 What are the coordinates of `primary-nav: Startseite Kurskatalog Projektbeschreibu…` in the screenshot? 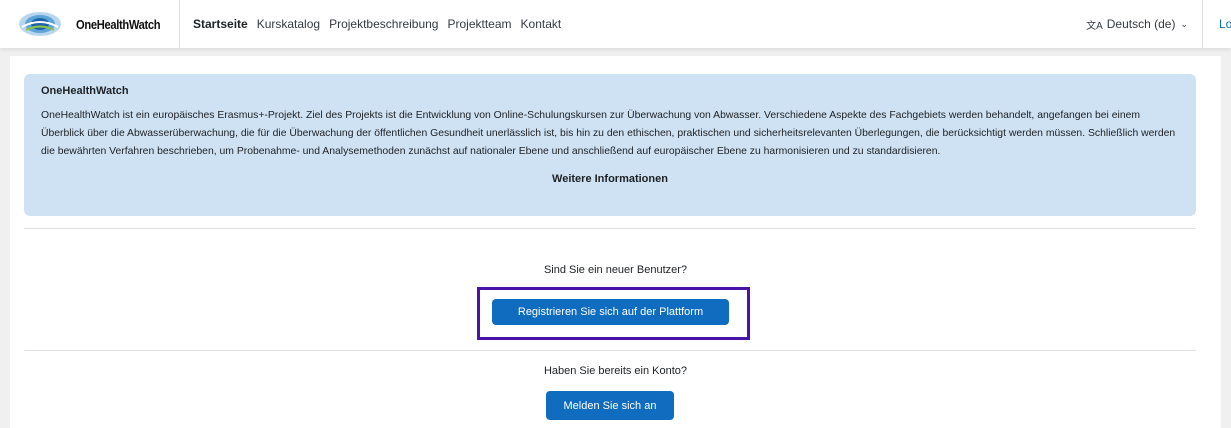 It's located at (381, 24).